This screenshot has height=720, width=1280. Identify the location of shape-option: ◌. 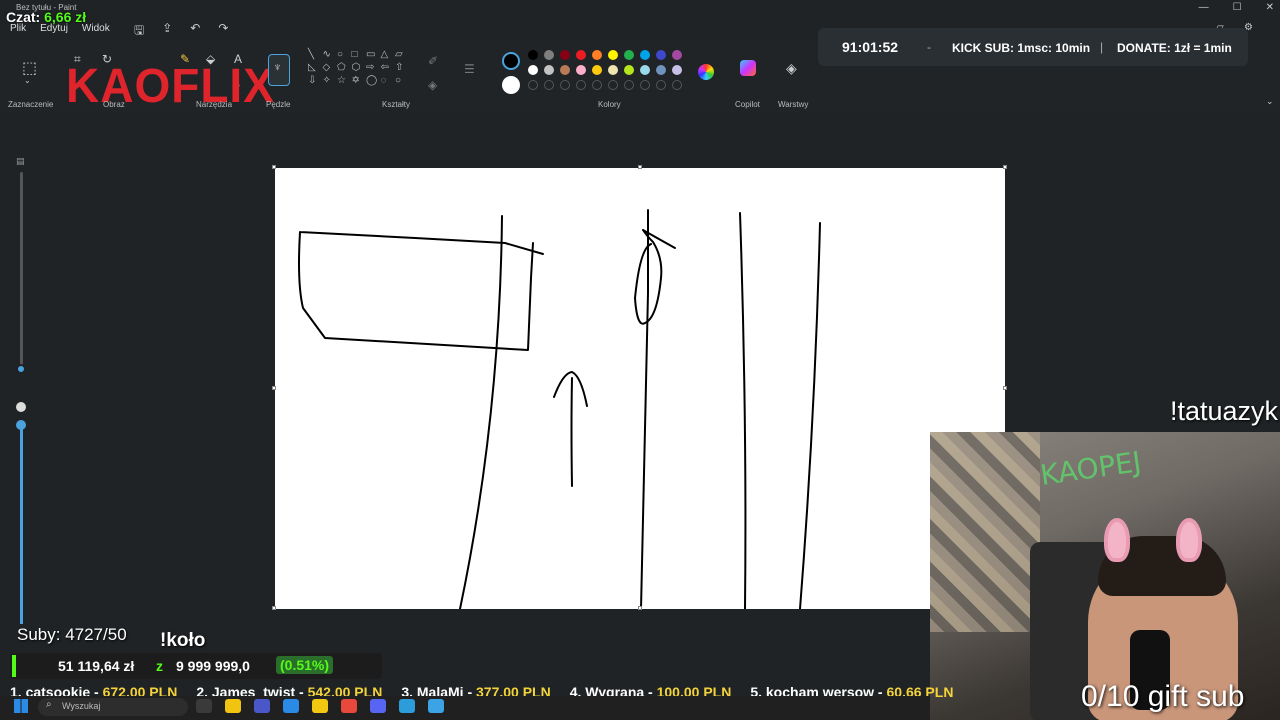
(388, 80).